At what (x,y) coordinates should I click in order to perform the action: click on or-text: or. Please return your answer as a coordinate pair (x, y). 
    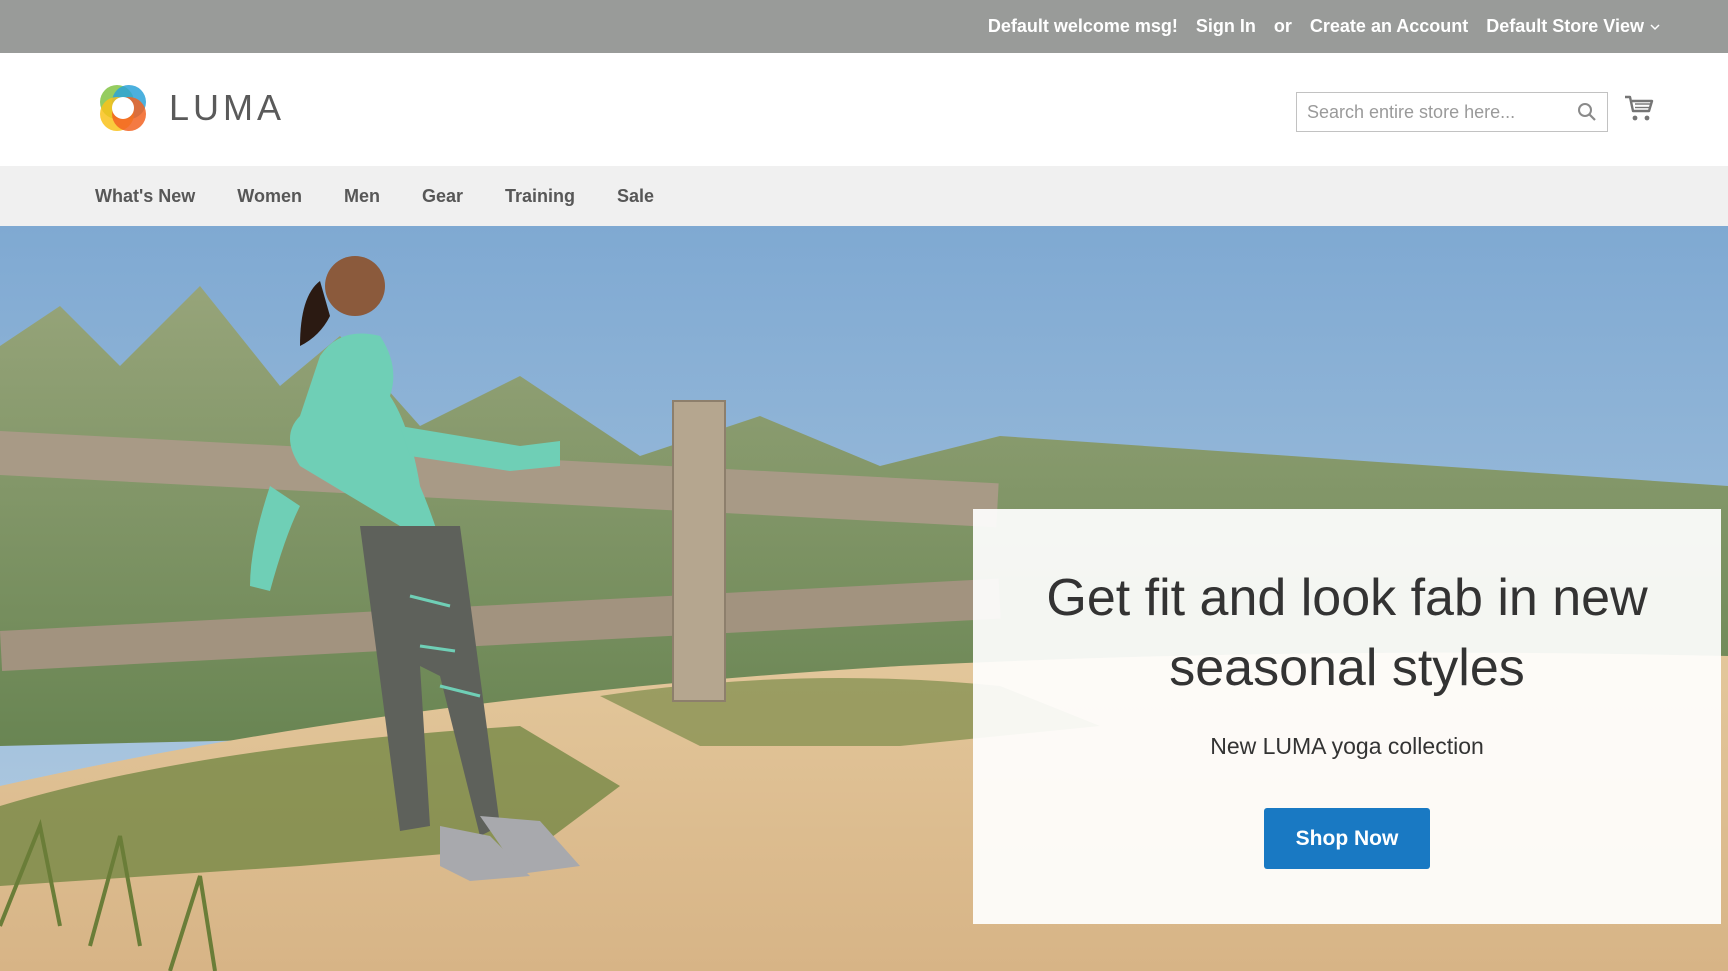
    Looking at the image, I should click on (1282, 26).